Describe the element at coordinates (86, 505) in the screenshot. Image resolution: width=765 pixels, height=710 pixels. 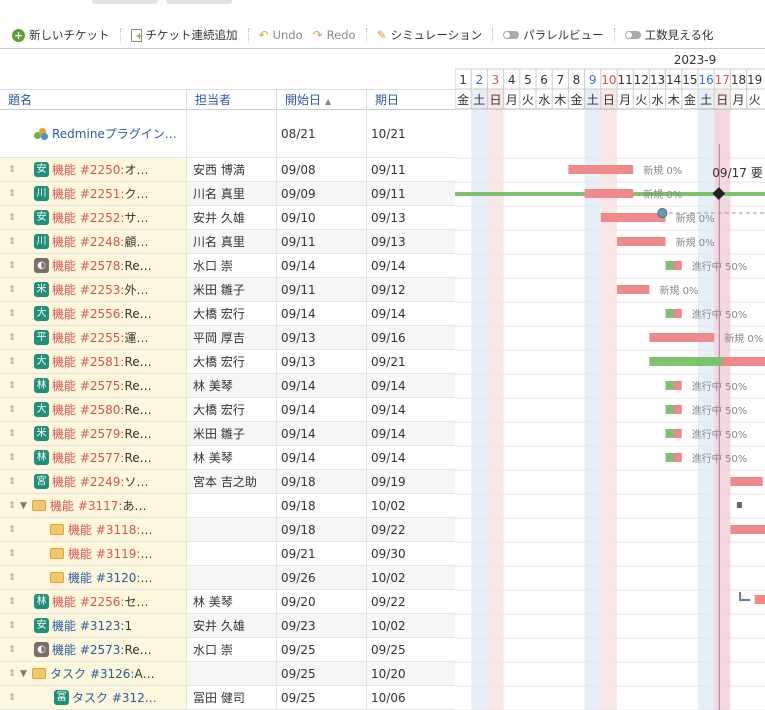
I see `issue-link: 機能 #3117:` at that location.